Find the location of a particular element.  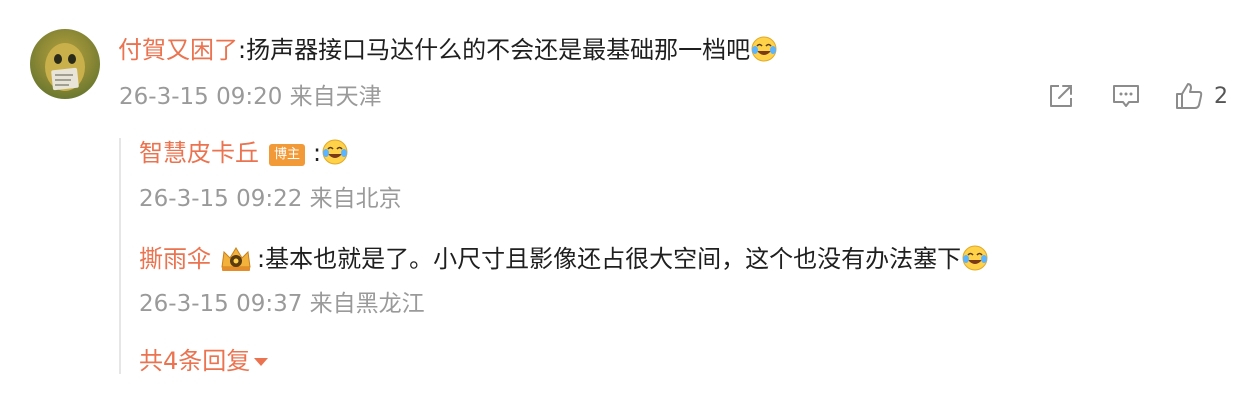

reply-thread-bar is located at coordinates (120, 256).